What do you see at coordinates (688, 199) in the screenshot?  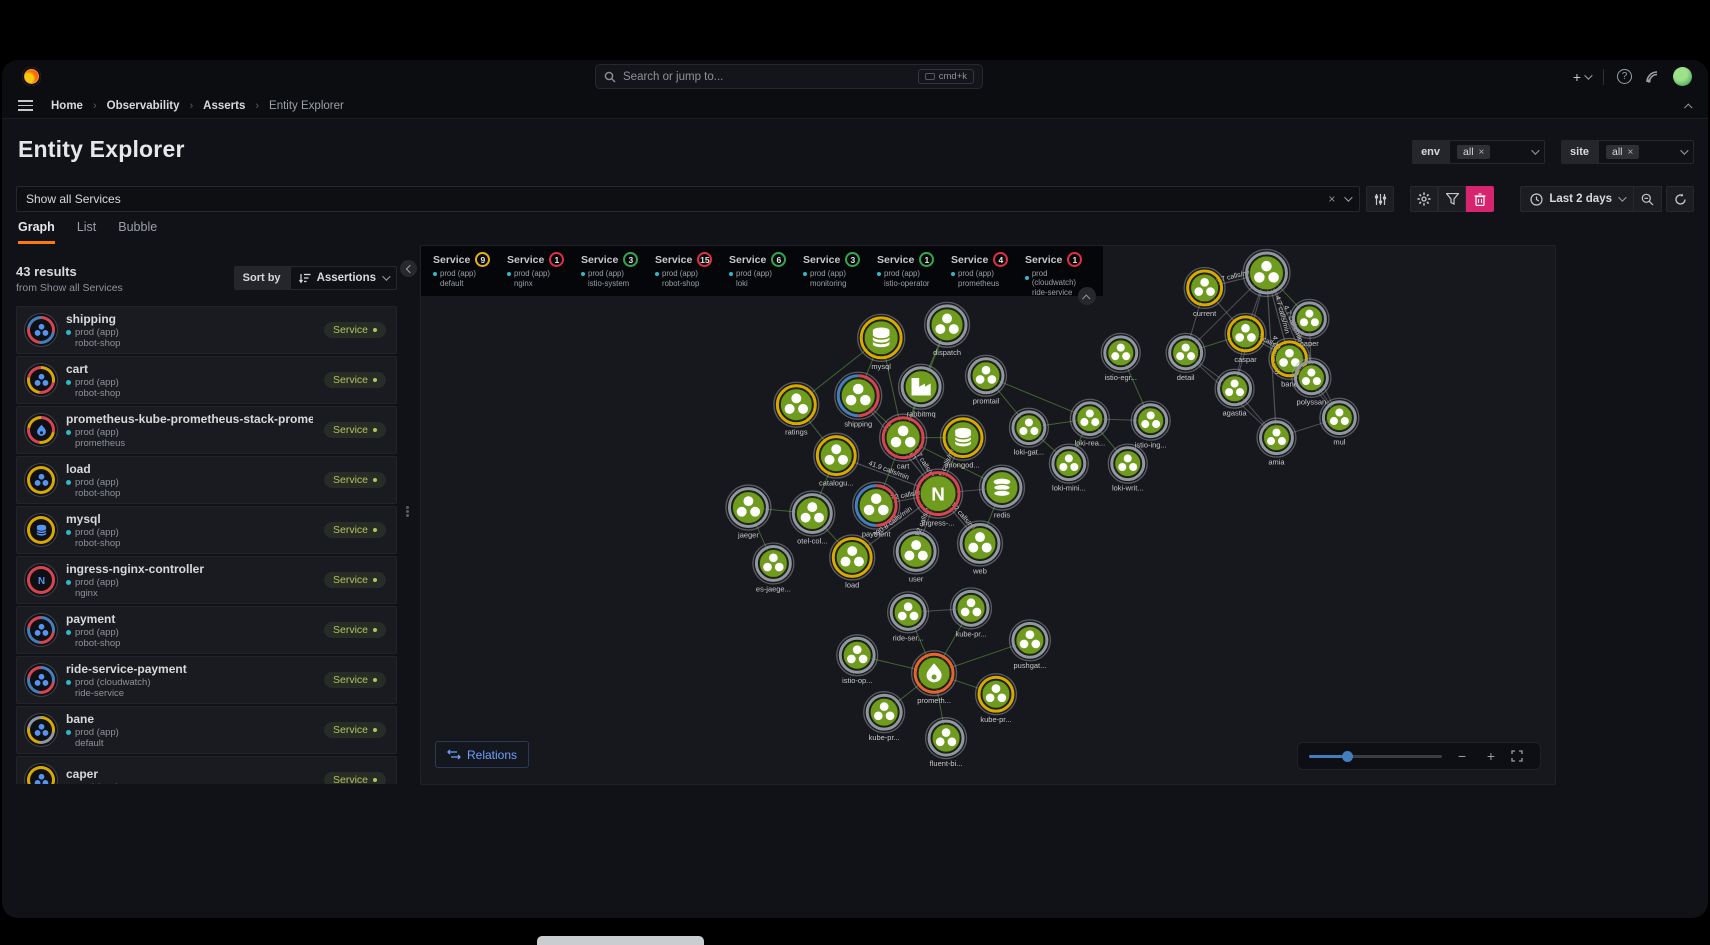 I see `entity-search-select: Show all Services ×` at bounding box center [688, 199].